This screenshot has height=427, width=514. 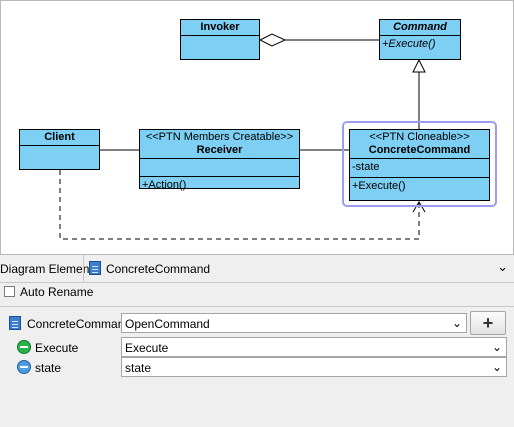 I want to click on class-command: Command +Execute(), so click(x=420, y=39).